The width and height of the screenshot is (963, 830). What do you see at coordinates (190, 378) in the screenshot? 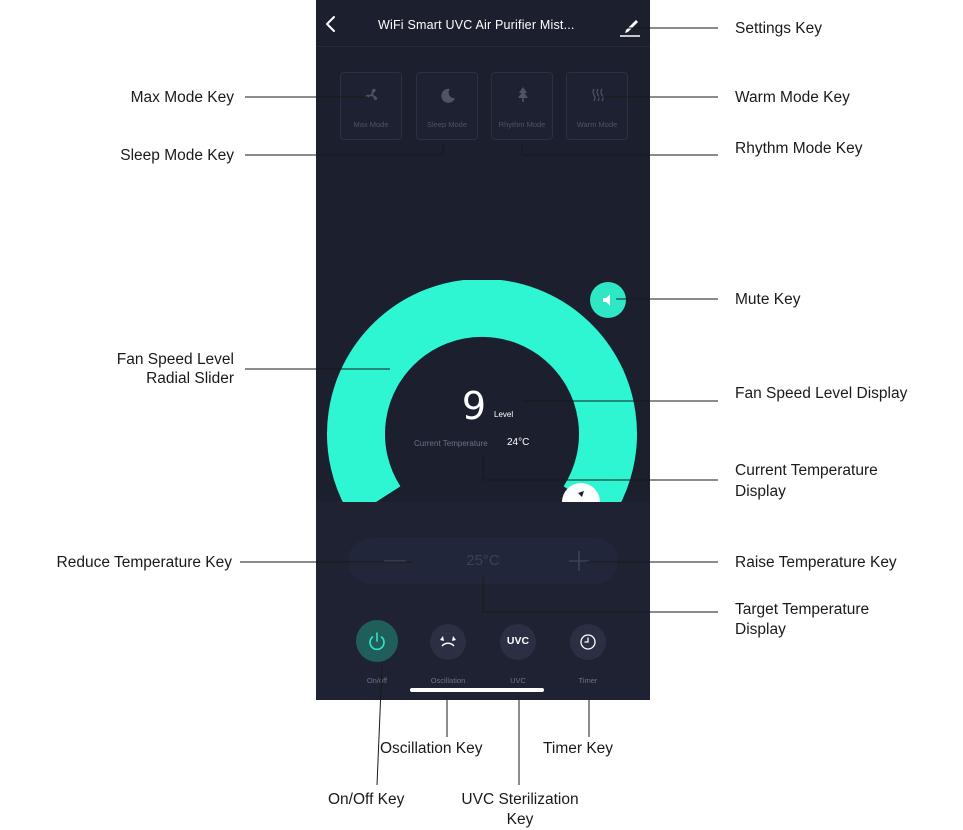
I see `callout-fan-slider-line2: Radial Slider` at bounding box center [190, 378].